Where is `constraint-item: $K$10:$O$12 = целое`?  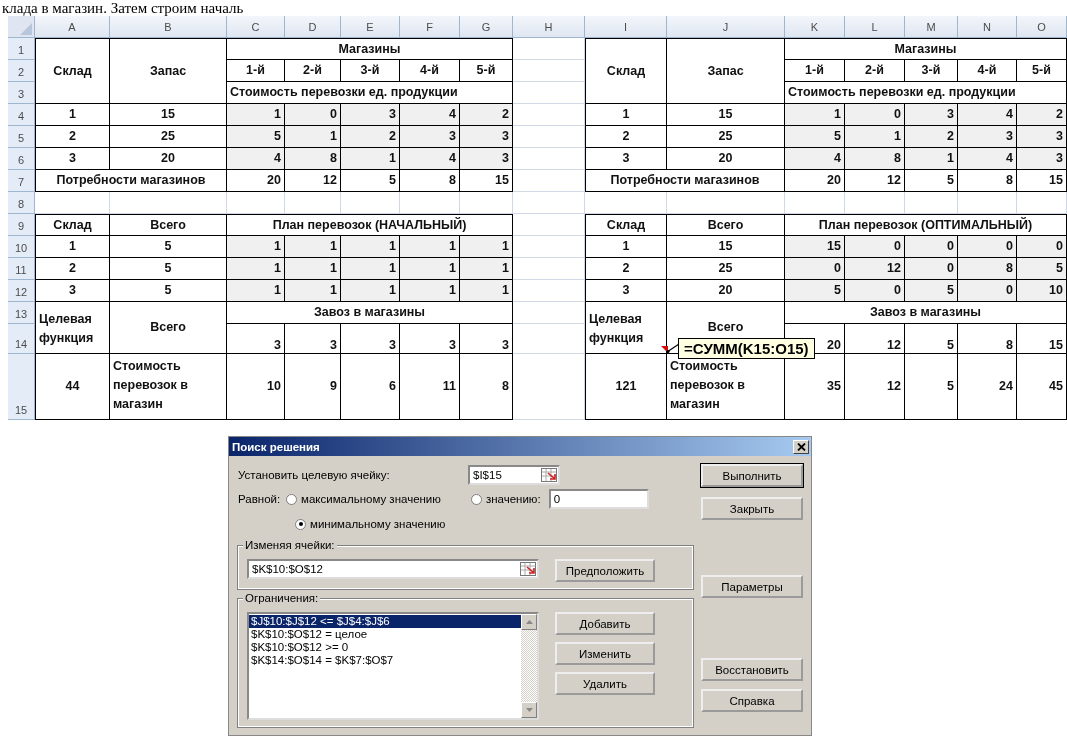 constraint-item: $K$10:$O$12 = целое is located at coordinates (385, 634).